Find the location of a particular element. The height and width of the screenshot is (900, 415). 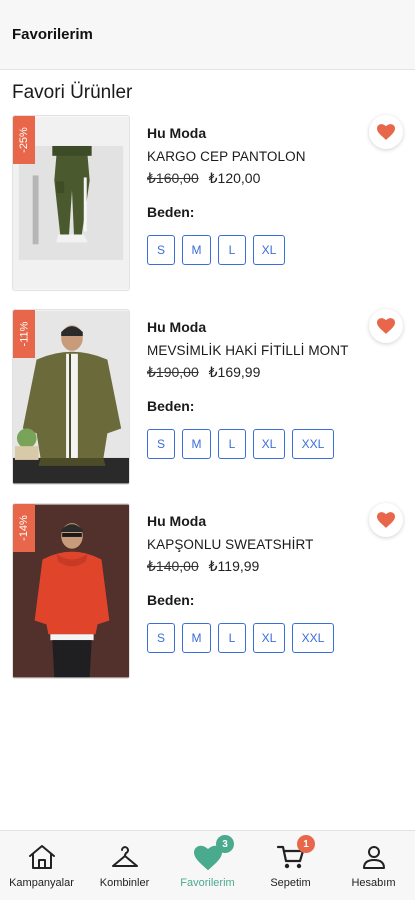

nav-item-kampanyalar: Kampanyalar is located at coordinates (41, 865).